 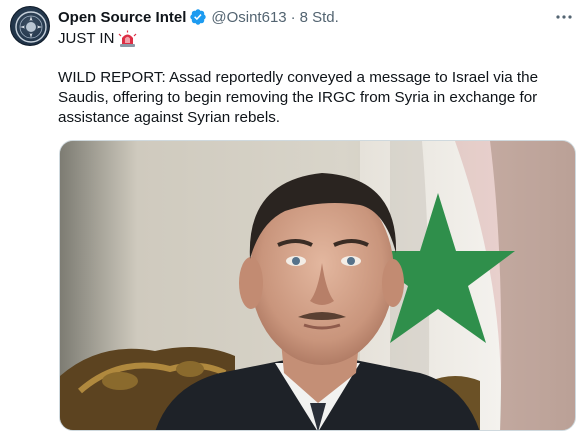 I want to click on more-options-icon, so click(x=564, y=17).